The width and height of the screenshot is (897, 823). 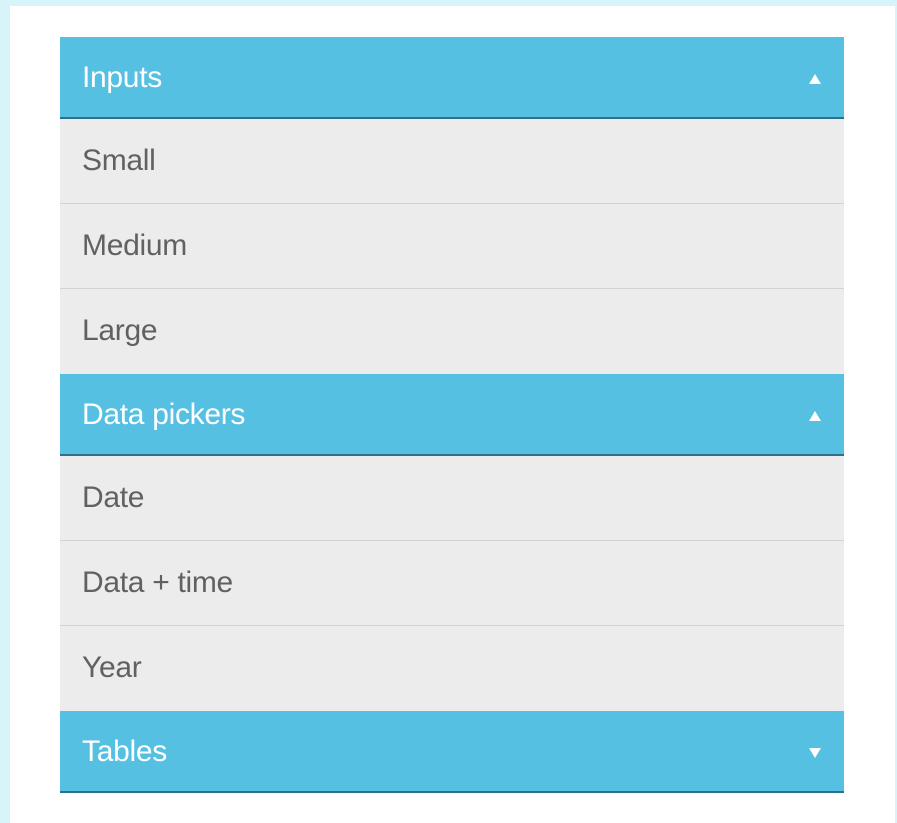 I want to click on item-label: Date, so click(x=113, y=497).